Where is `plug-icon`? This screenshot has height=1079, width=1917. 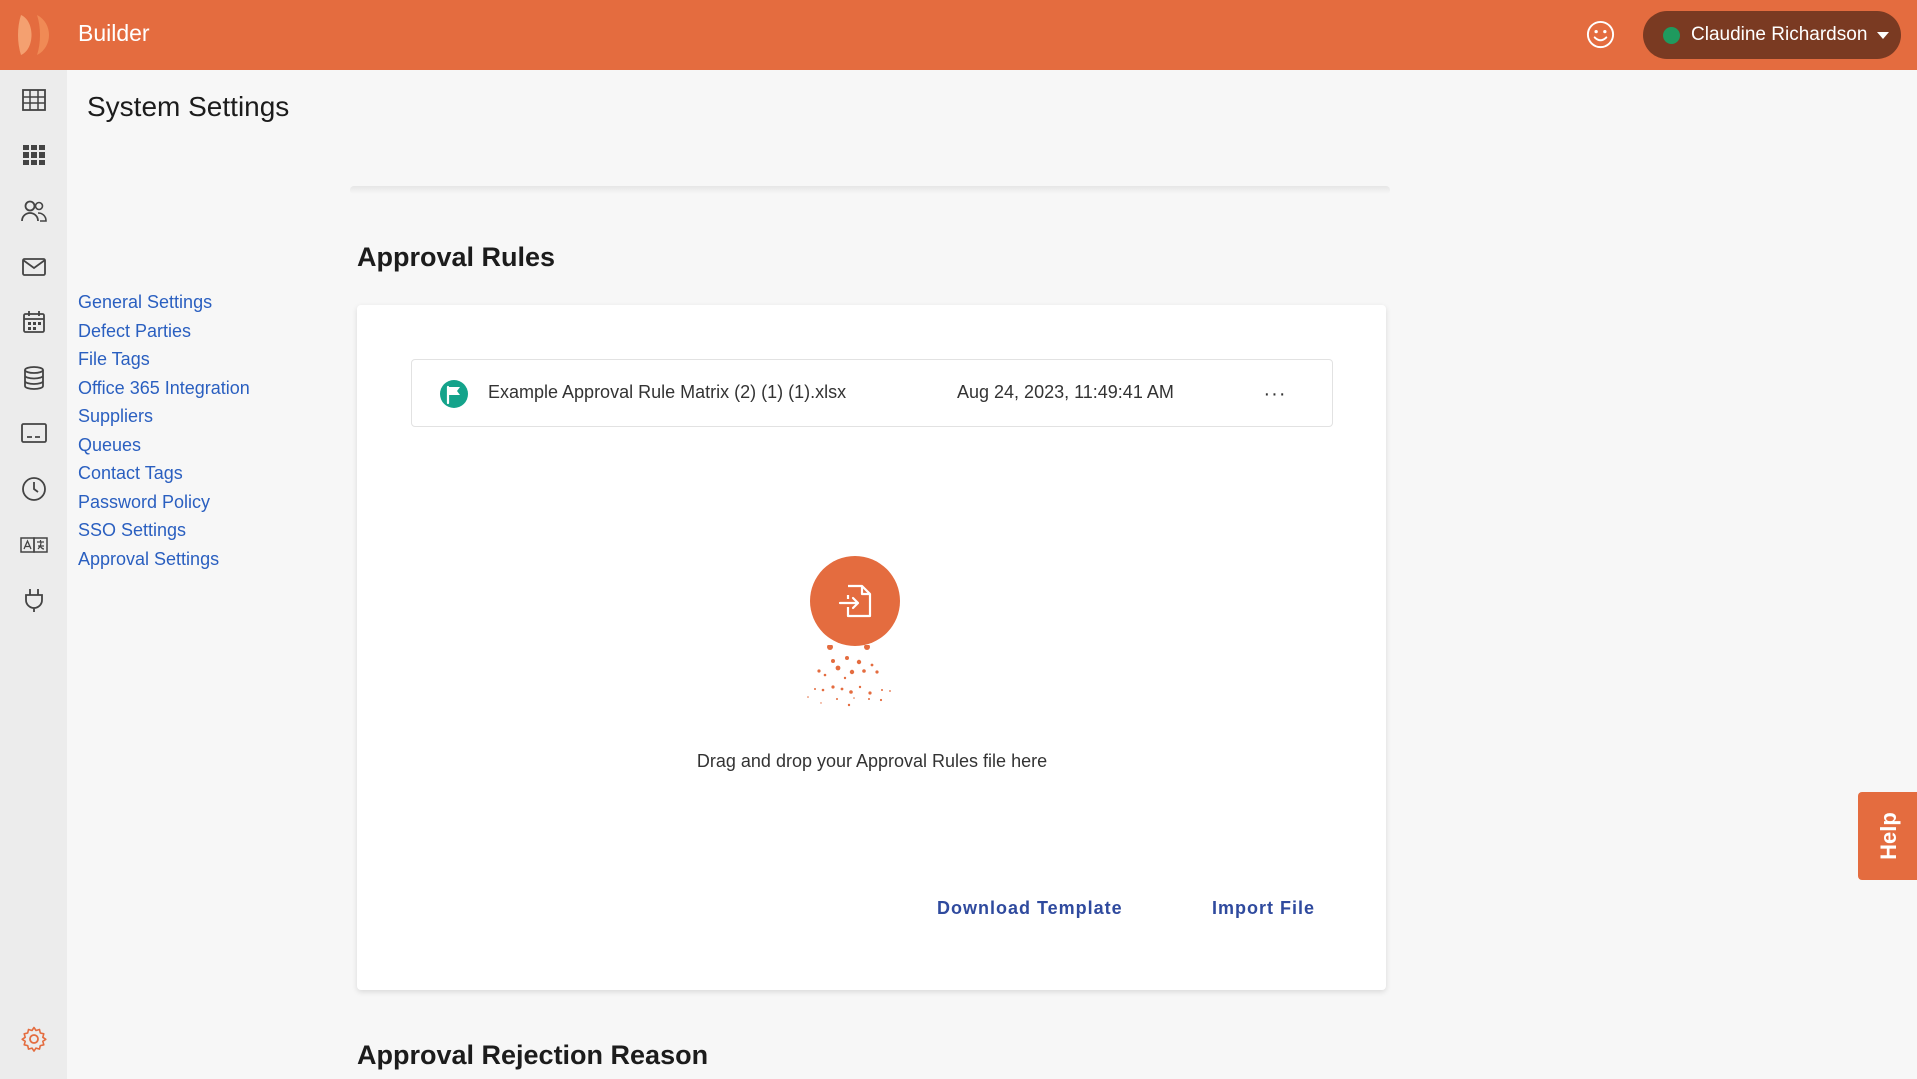 plug-icon is located at coordinates (33, 599).